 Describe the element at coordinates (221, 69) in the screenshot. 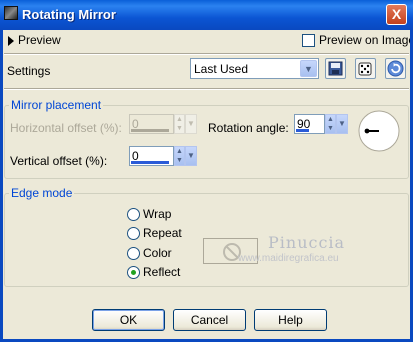

I see `settings-preset-value: Last Used` at that location.